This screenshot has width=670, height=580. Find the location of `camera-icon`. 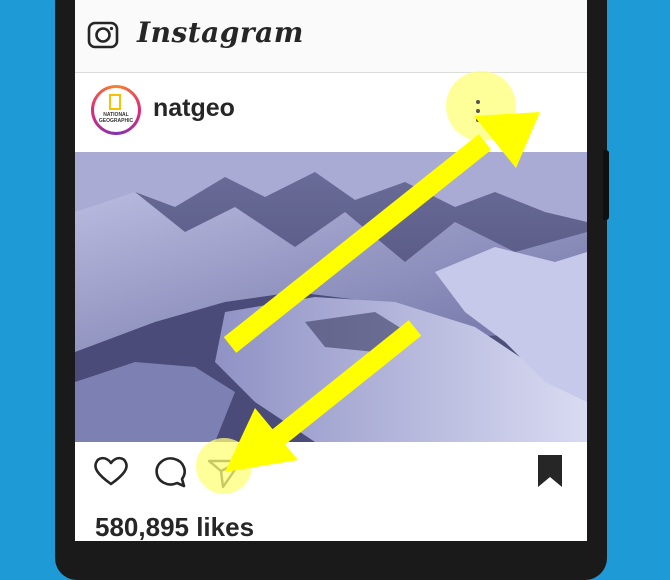

camera-icon is located at coordinates (103, 34).